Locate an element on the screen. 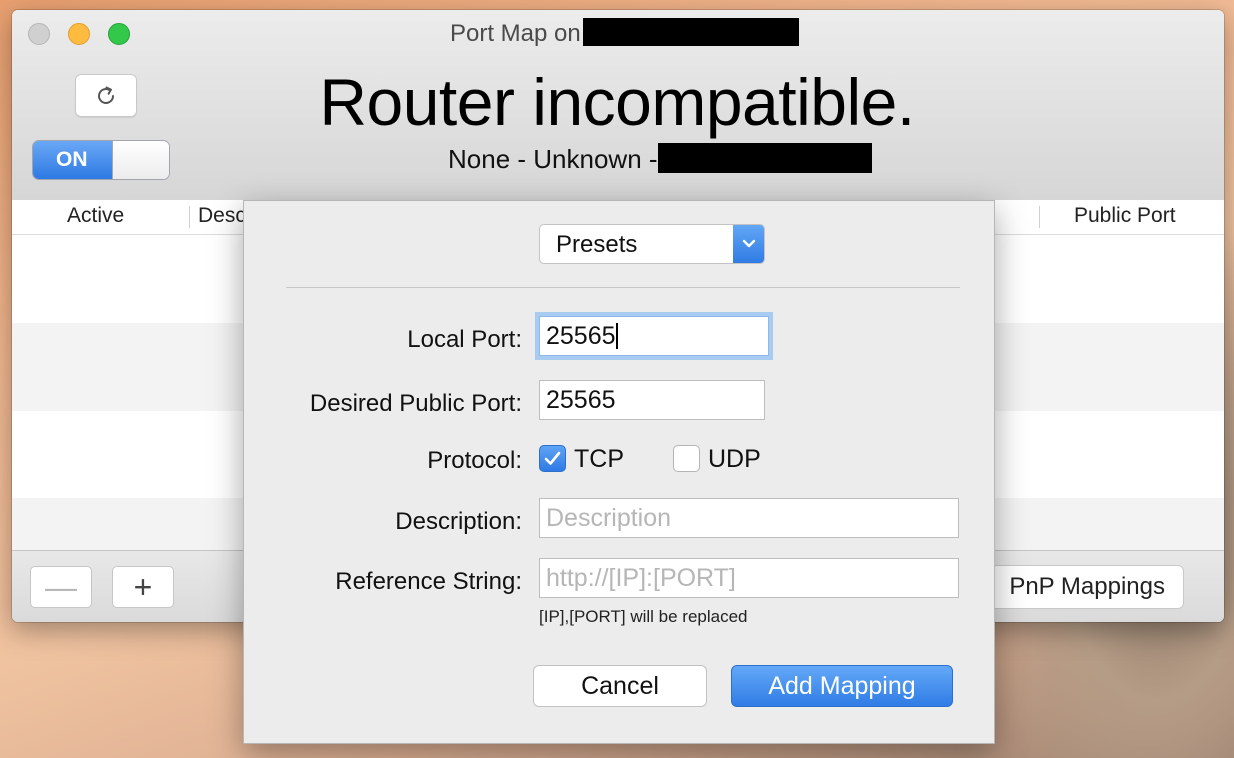 The height and width of the screenshot is (758, 1234). on-off-switch: ON is located at coordinates (101, 160).